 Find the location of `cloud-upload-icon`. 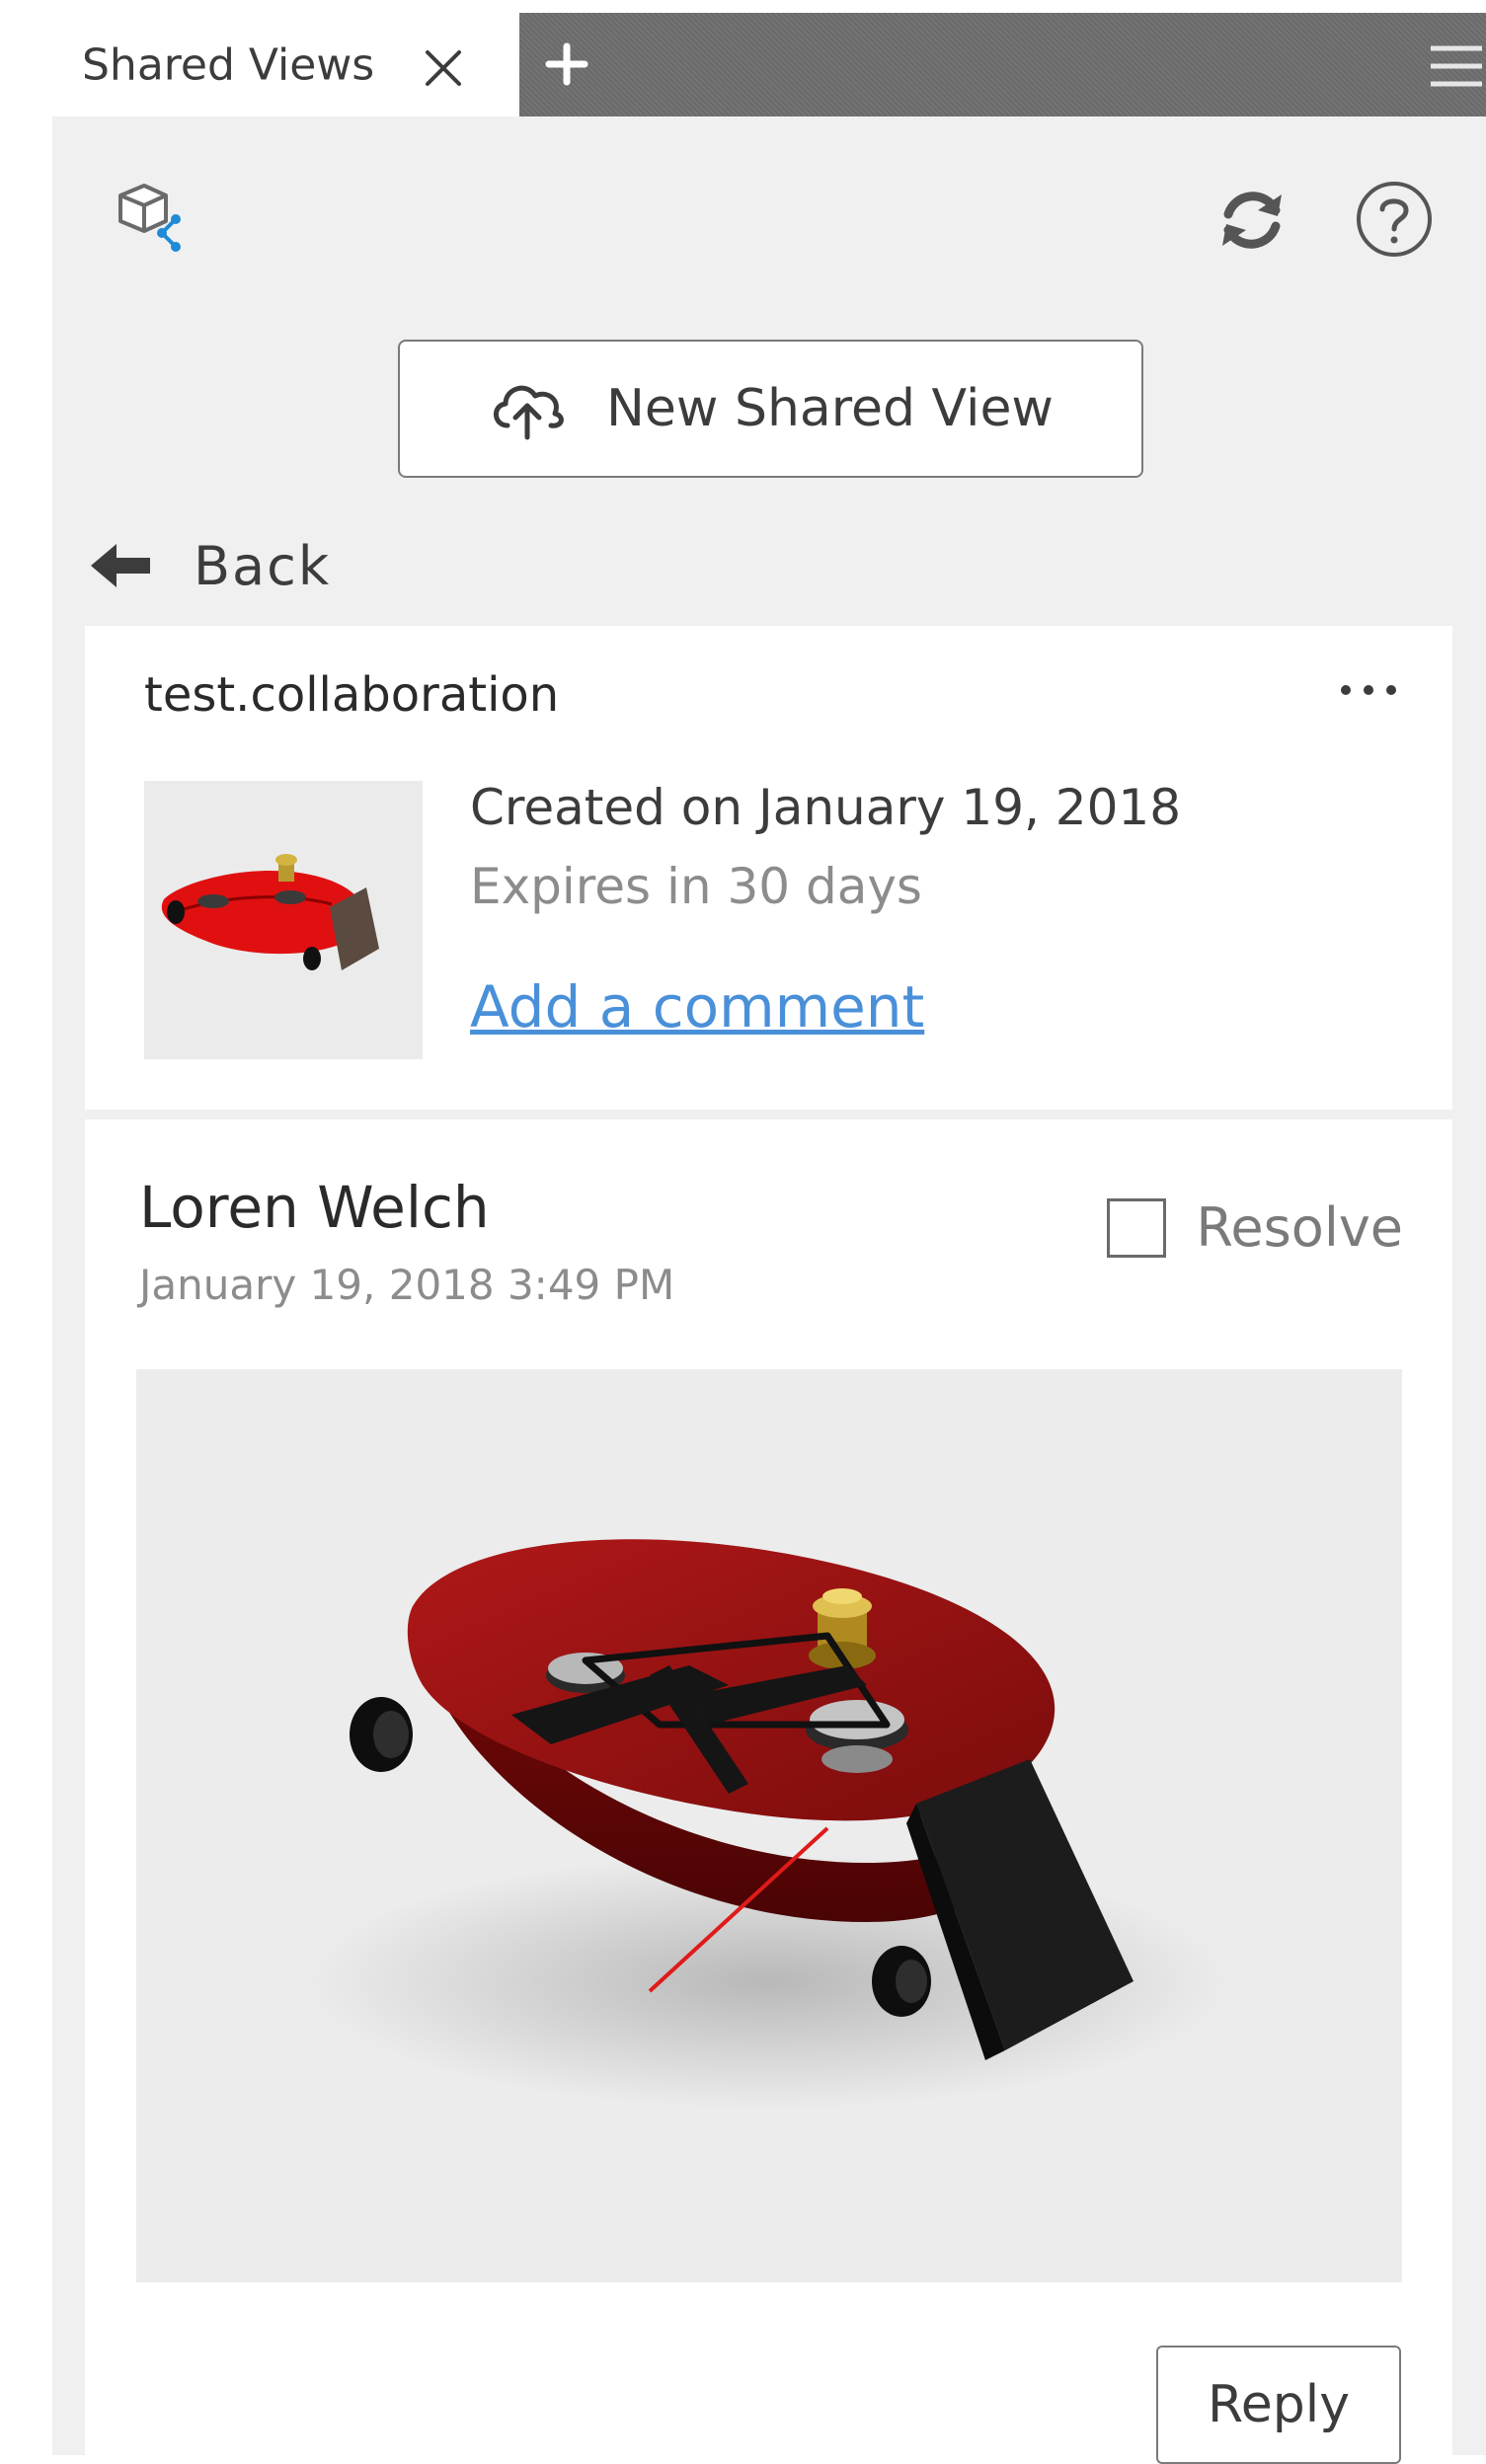

cloud-upload-icon is located at coordinates (529, 412).